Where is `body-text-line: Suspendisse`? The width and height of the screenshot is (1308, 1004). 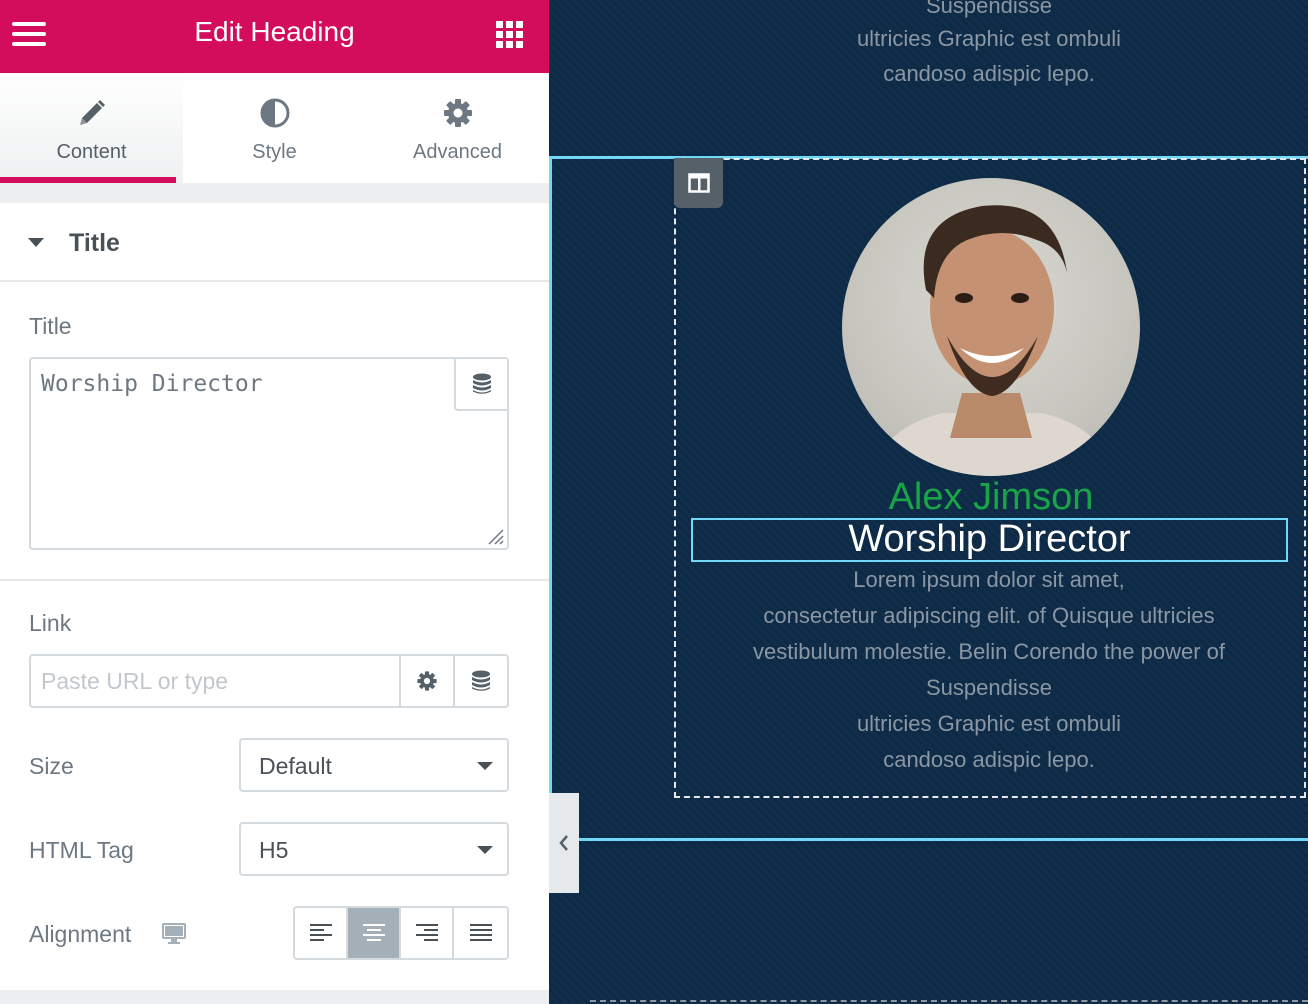 body-text-line: Suspendisse is located at coordinates (989, 687).